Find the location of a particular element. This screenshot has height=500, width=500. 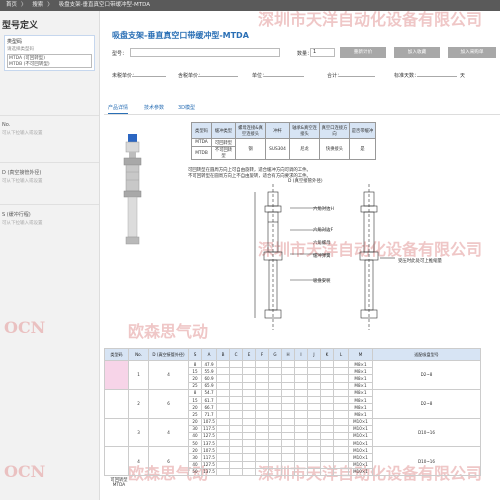

table-cell: 50 is located at coordinates (195, 472).